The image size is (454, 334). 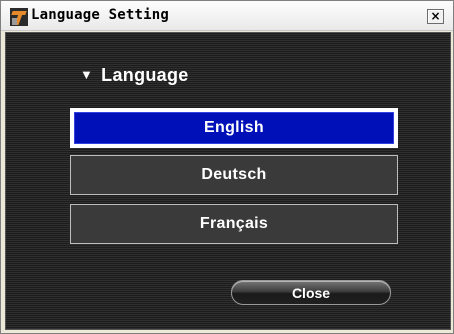 What do you see at coordinates (227, 16) in the screenshot?
I see `title-bar: Language Setting ×` at bounding box center [227, 16].